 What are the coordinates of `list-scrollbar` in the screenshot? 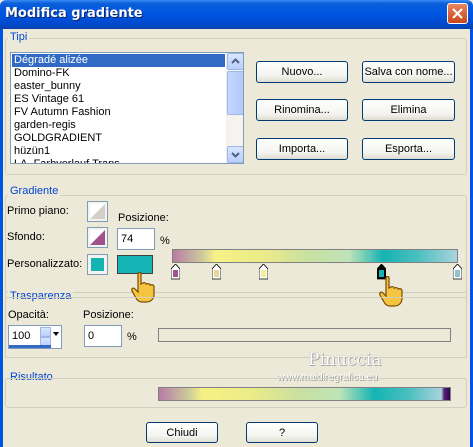 It's located at (234, 108).